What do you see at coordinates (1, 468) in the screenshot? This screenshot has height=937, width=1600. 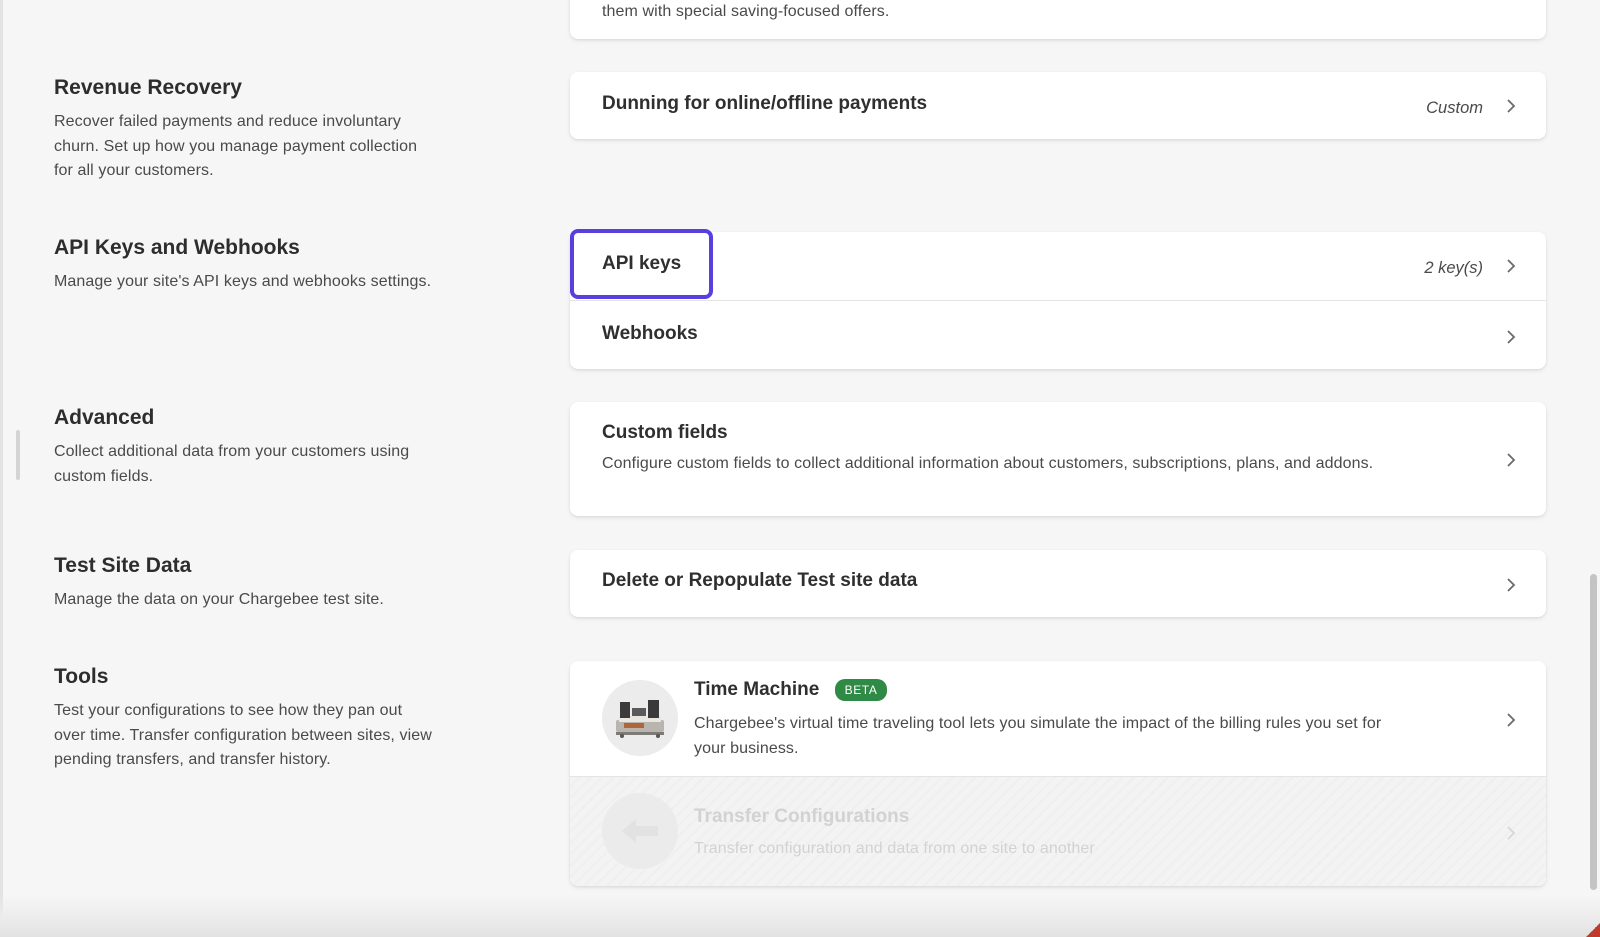 I see `window-left-edge` at bounding box center [1, 468].